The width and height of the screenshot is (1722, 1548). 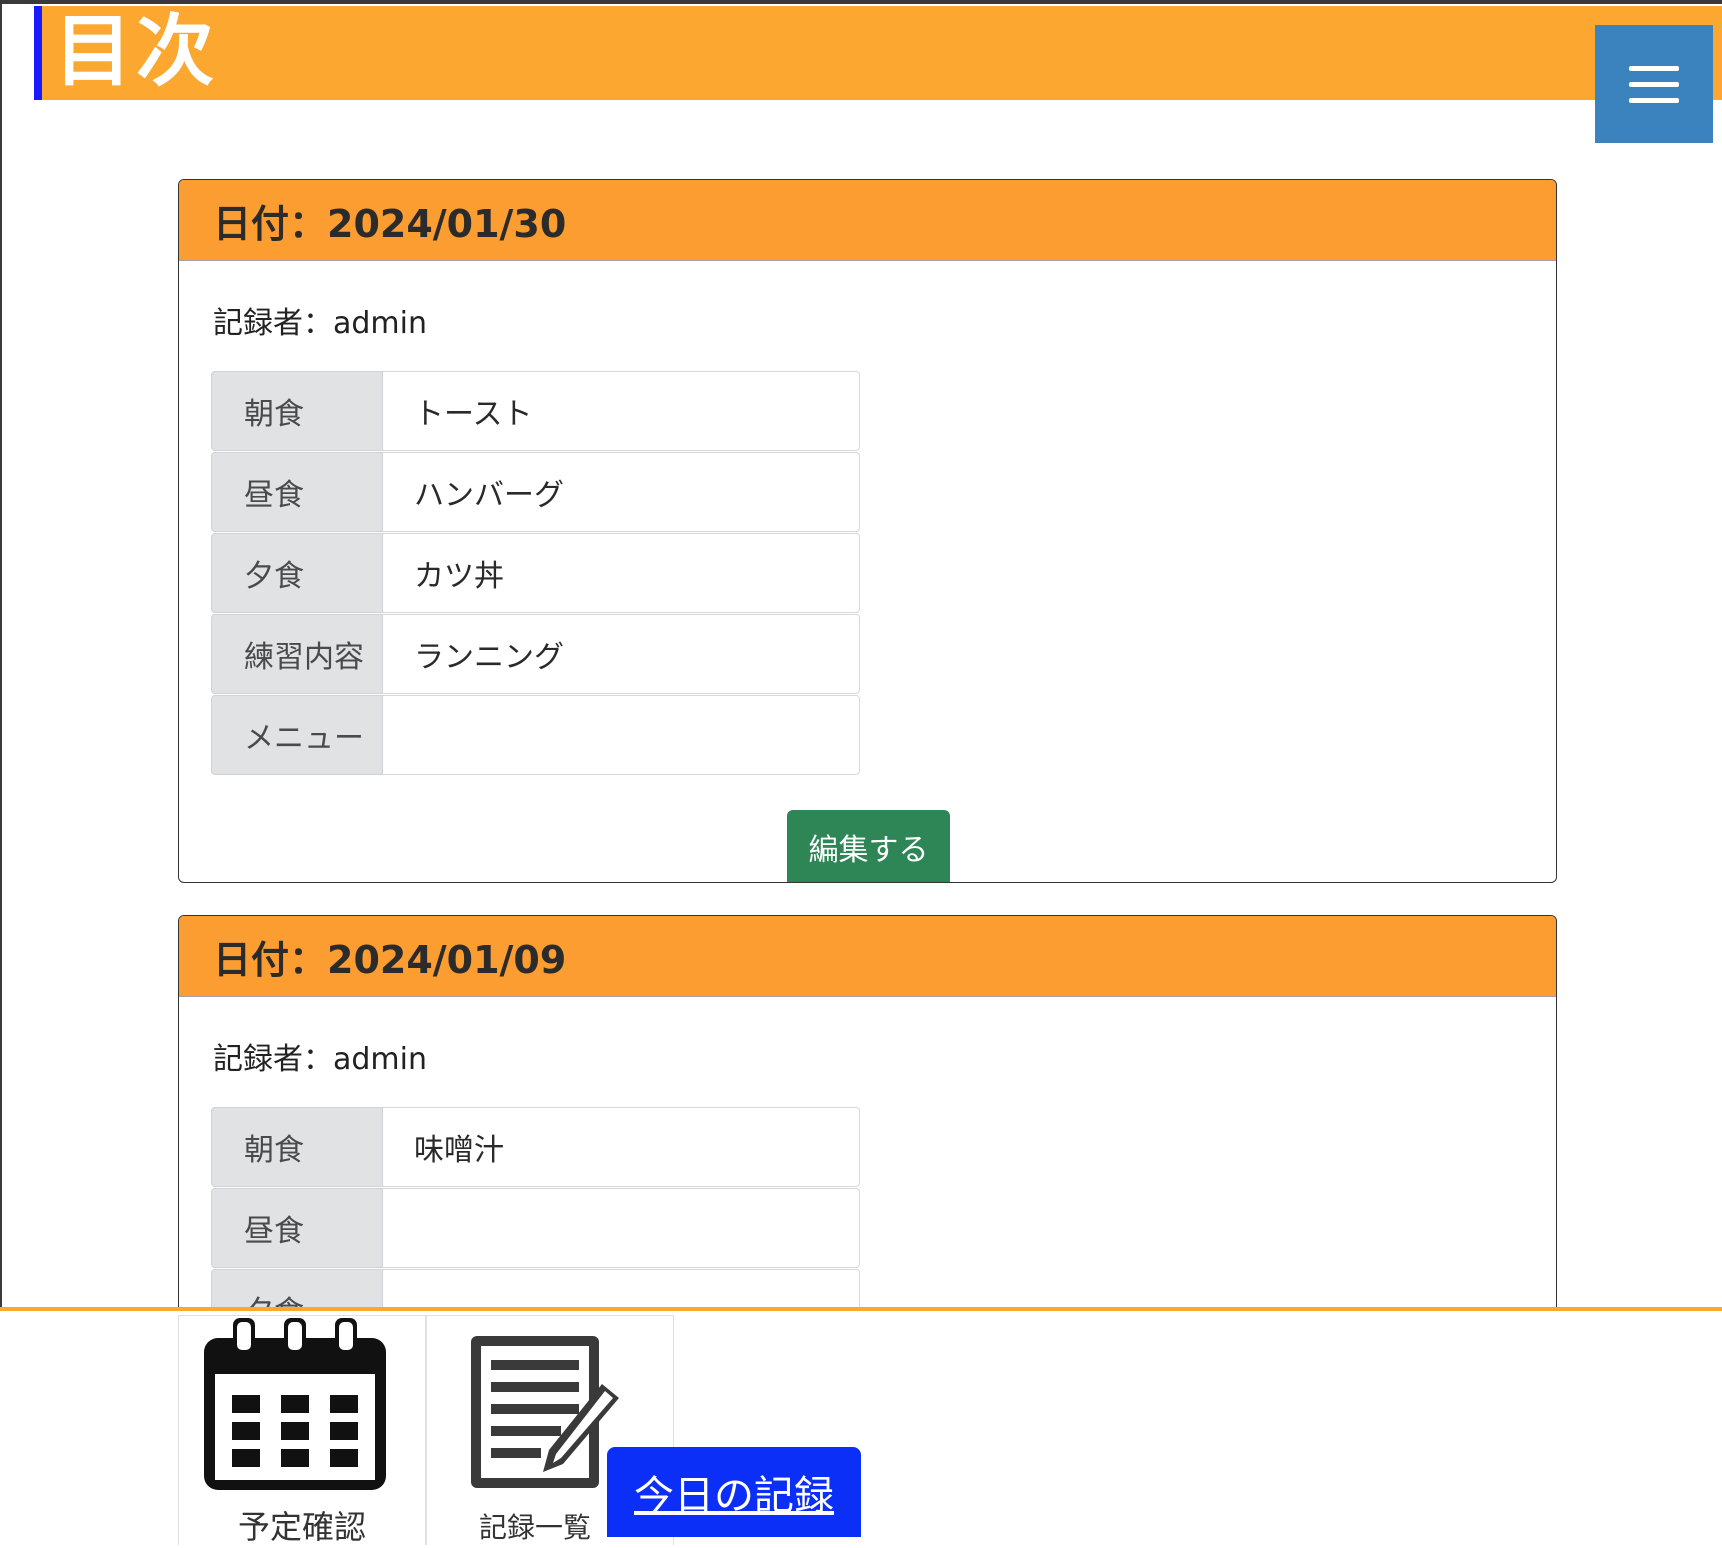 I want to click on row-label: メニュー, so click(x=297, y=735).